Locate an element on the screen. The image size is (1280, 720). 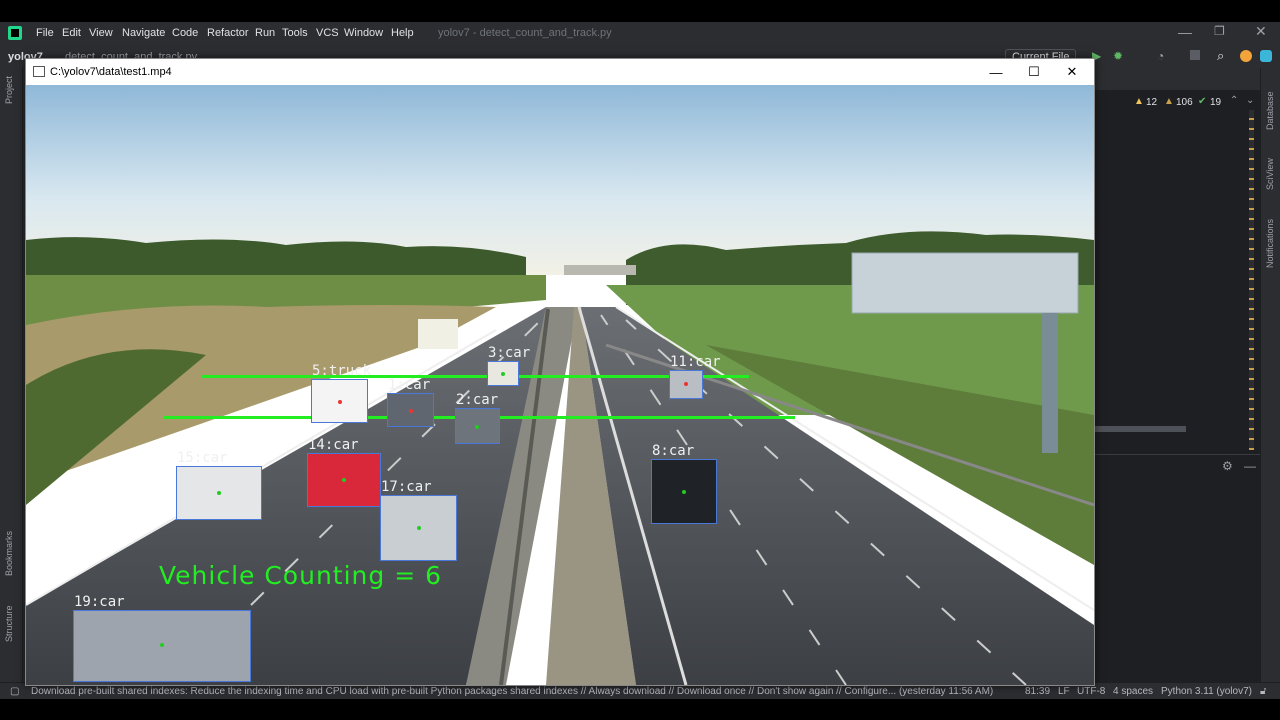
search-icon: ⌕ is located at coordinates (1220, 56).